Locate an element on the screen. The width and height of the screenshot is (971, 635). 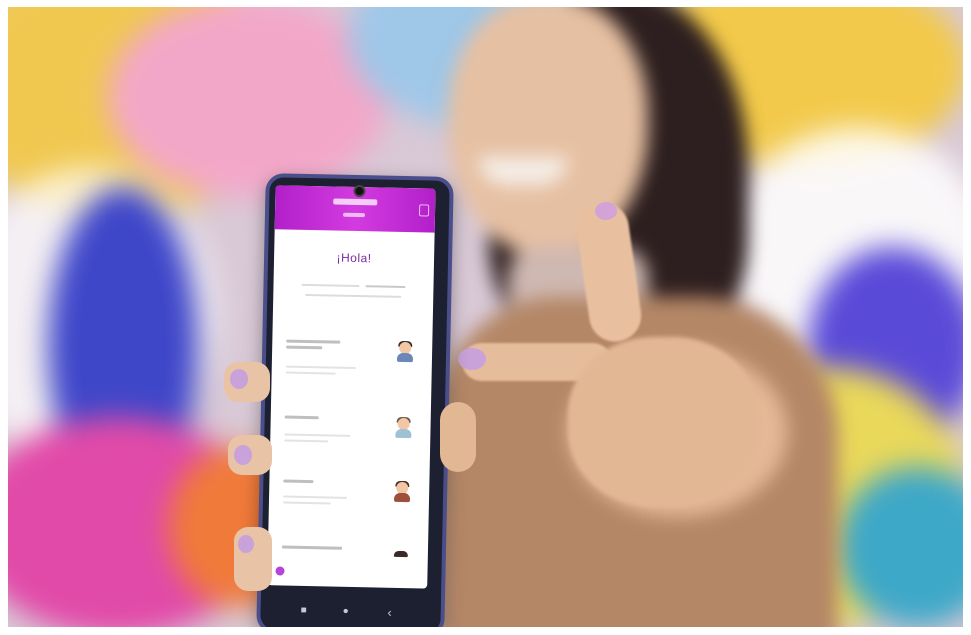
phone-screen: ¡Hola! is located at coordinates (351, 387).